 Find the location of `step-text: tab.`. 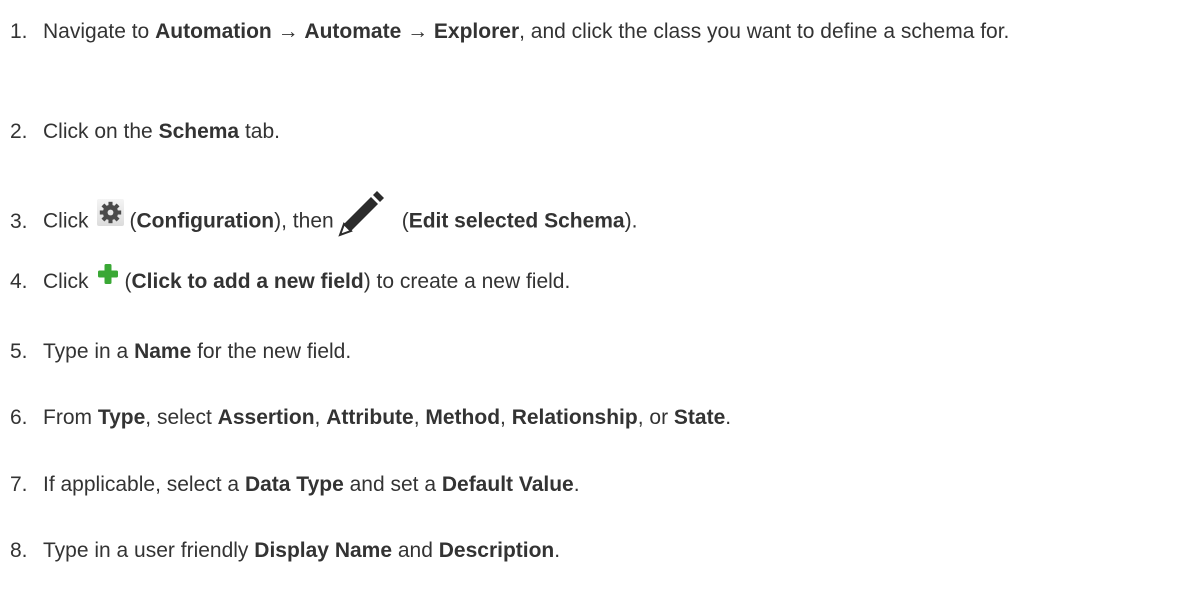

step-text: tab. is located at coordinates (259, 131).